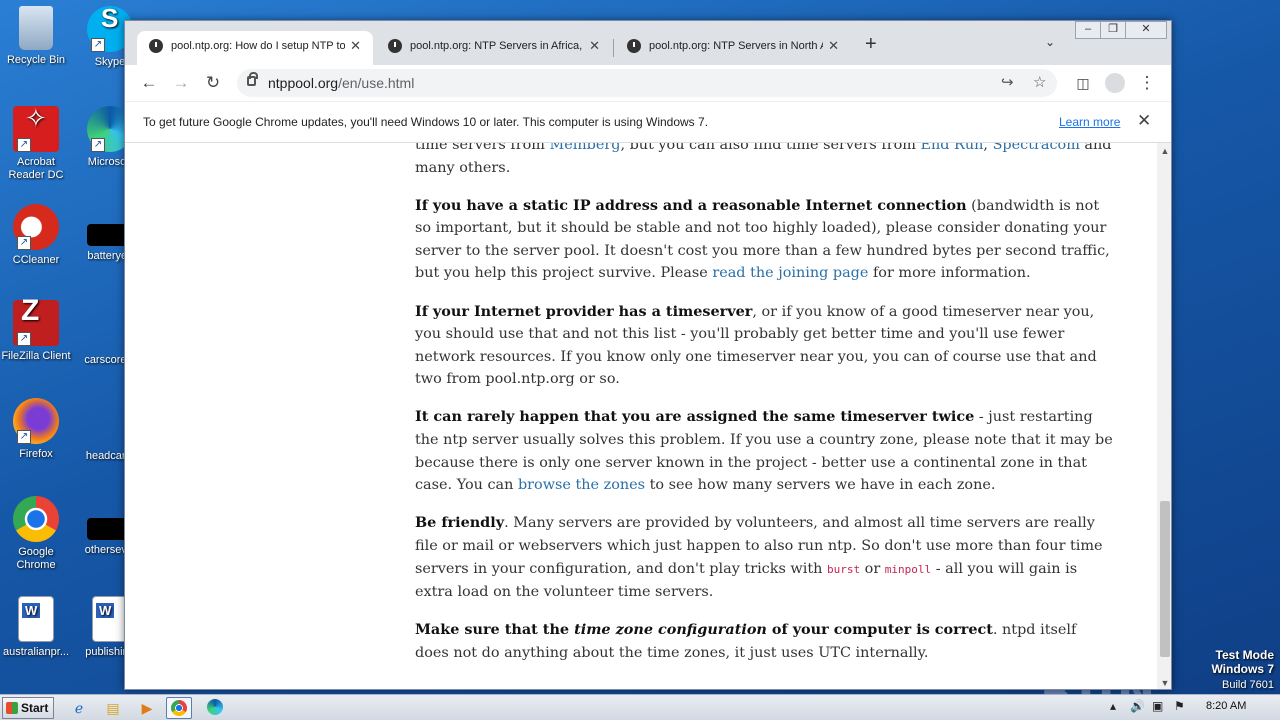  What do you see at coordinates (303, 83) in the screenshot?
I see `url-host: ntppool.org` at bounding box center [303, 83].